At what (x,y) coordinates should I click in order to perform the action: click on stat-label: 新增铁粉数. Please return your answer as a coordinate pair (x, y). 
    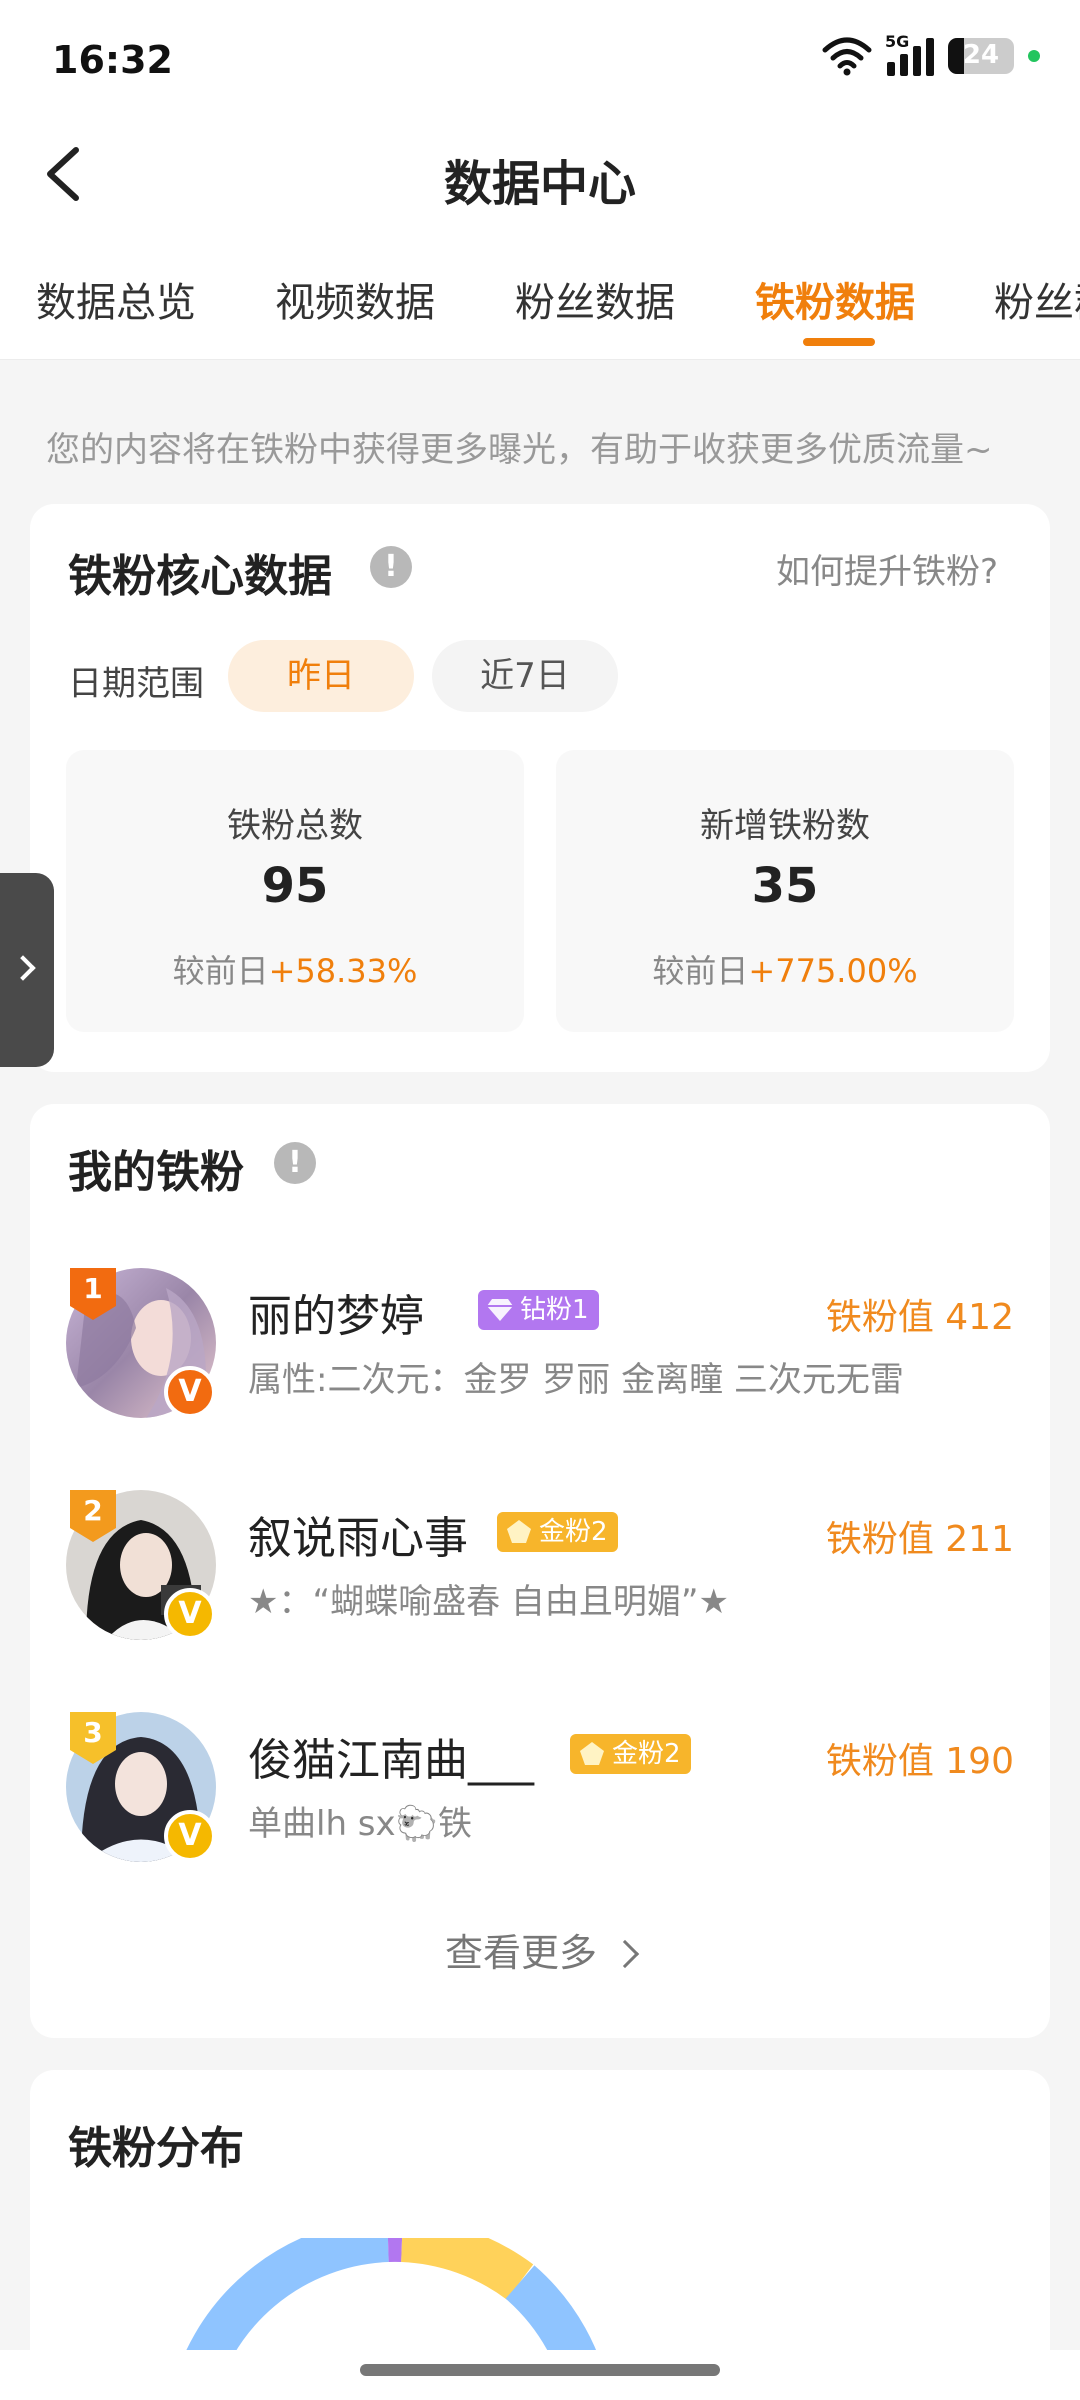
    Looking at the image, I should click on (785, 826).